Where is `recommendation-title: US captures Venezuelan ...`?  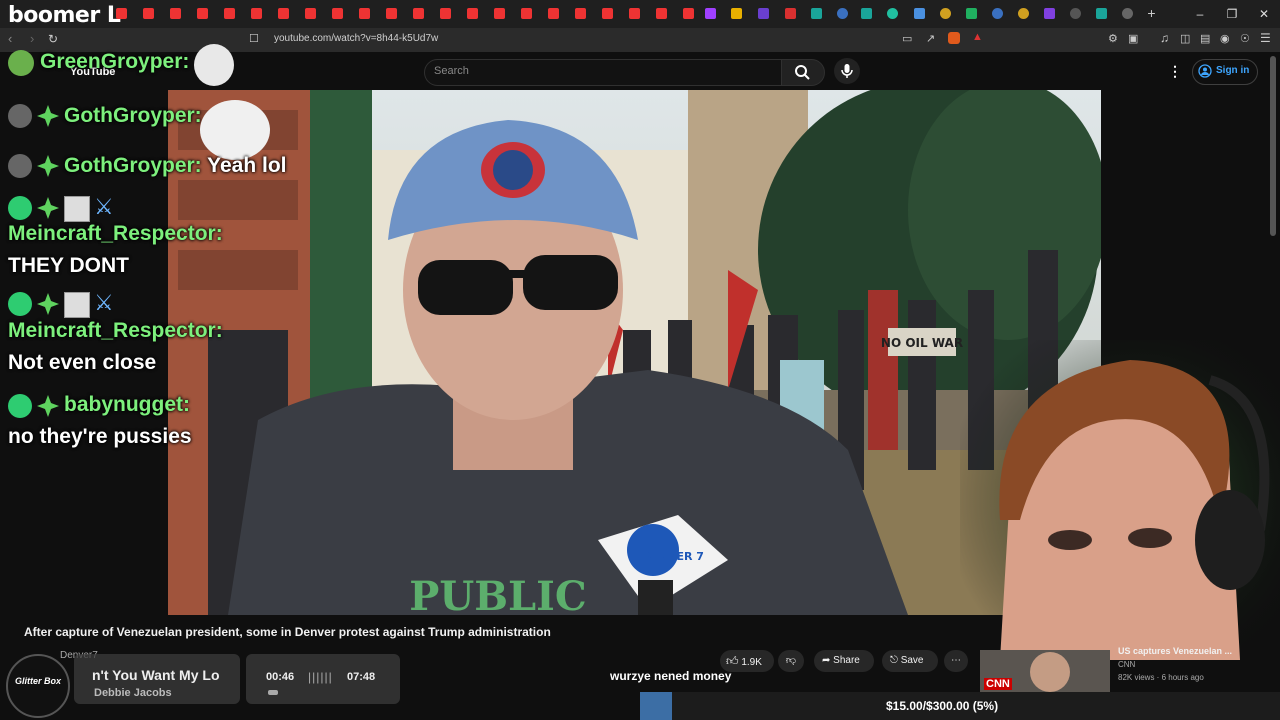
recommendation-title: US captures Venezuelan ... is located at coordinates (1175, 651).